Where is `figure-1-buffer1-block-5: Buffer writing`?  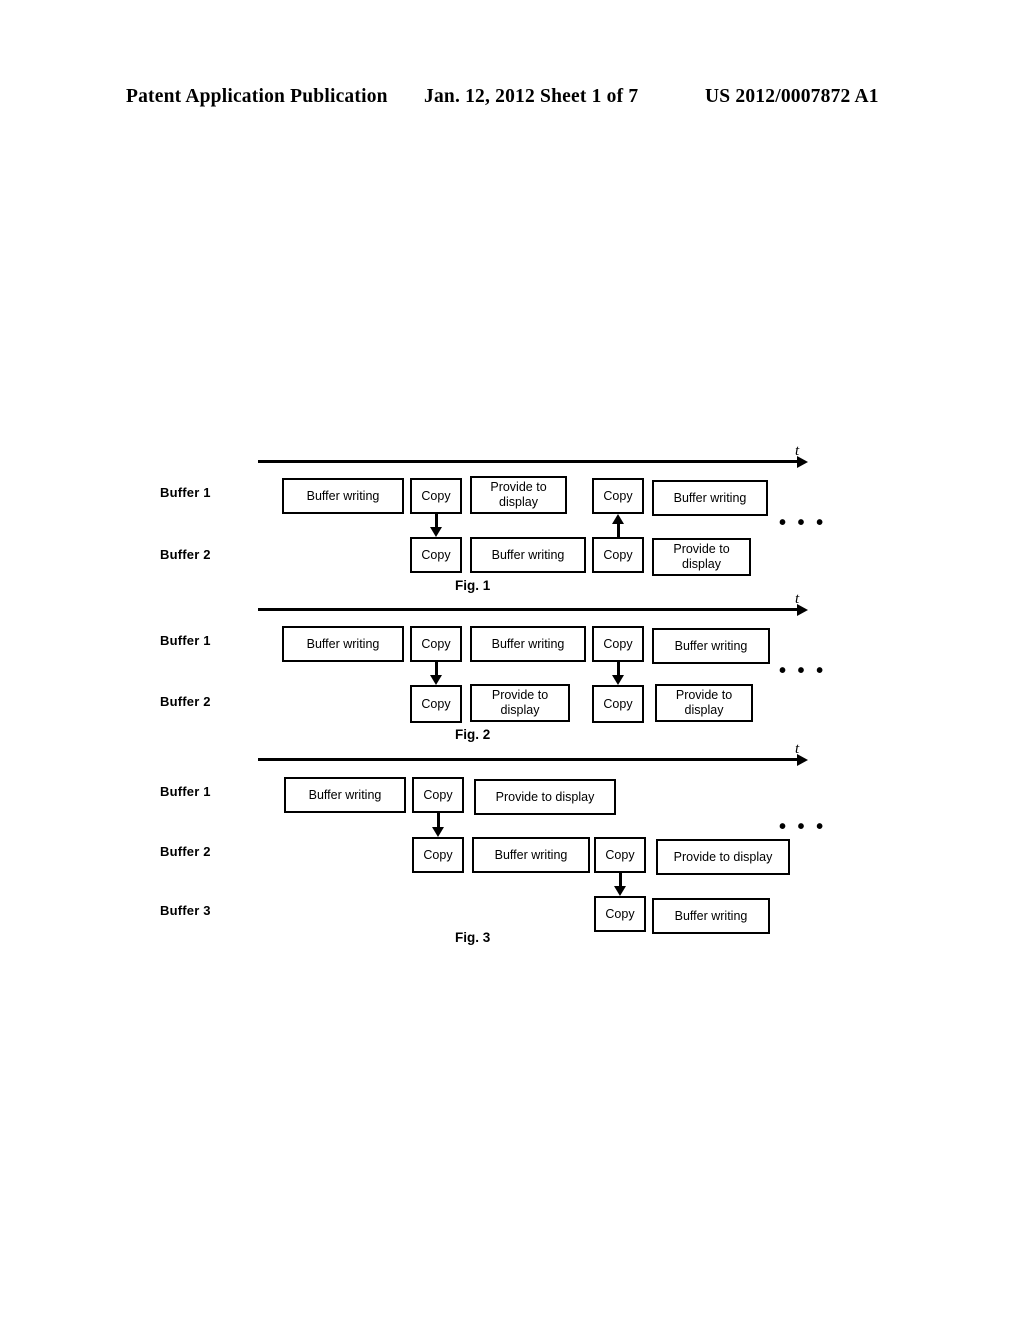
figure-1-buffer1-block-5: Buffer writing is located at coordinates (710, 498).